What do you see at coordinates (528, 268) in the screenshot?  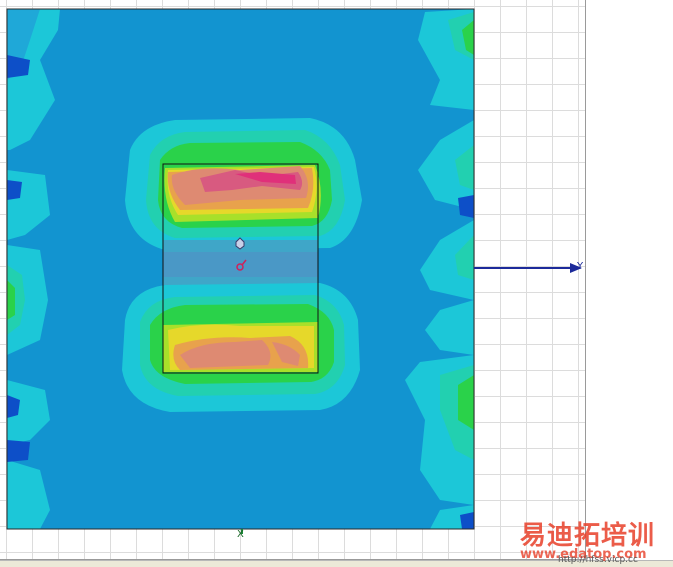 I see `y-axis-arrow-icon` at bounding box center [528, 268].